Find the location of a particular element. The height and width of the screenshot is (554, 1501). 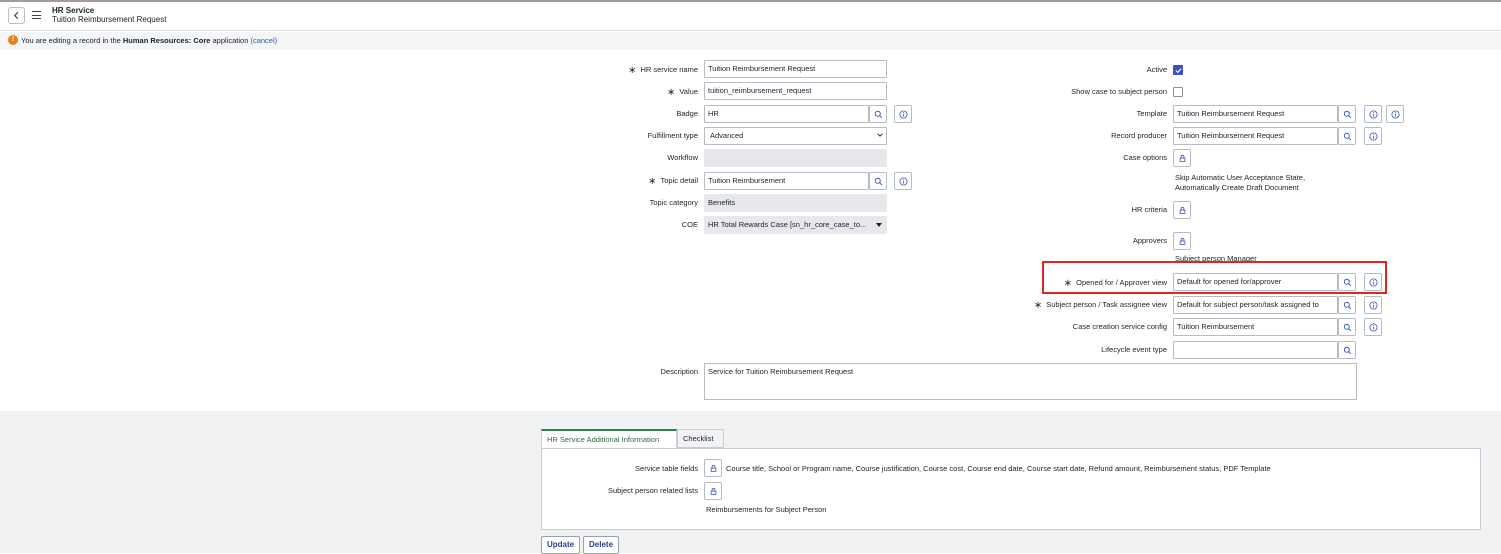

fulfillment-type-select: Advanced is located at coordinates (795, 136).